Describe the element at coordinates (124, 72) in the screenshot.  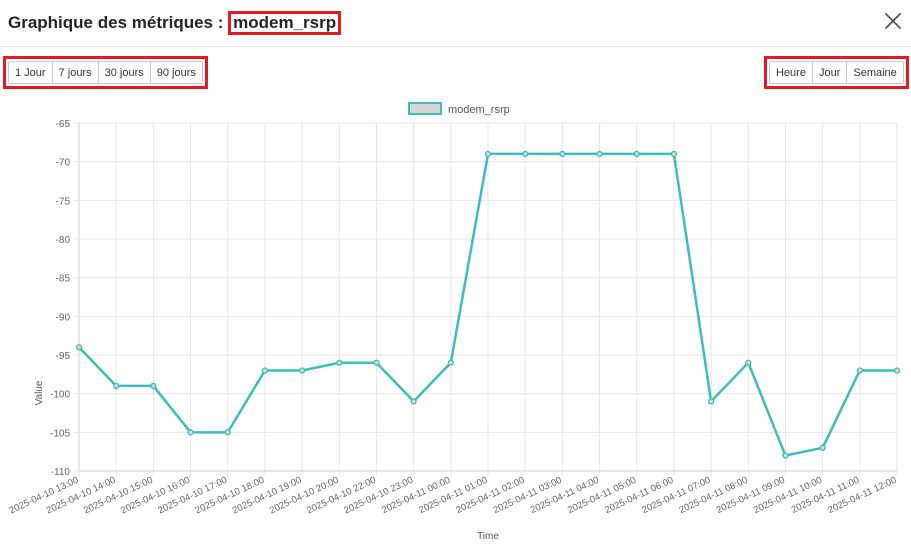
I see `range-30-days-button: 30 jours` at that location.